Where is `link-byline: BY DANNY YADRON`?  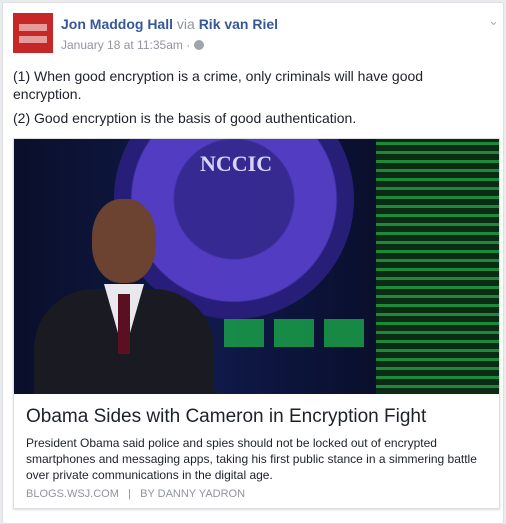 link-byline: BY DANNY YADRON is located at coordinates (193, 494).